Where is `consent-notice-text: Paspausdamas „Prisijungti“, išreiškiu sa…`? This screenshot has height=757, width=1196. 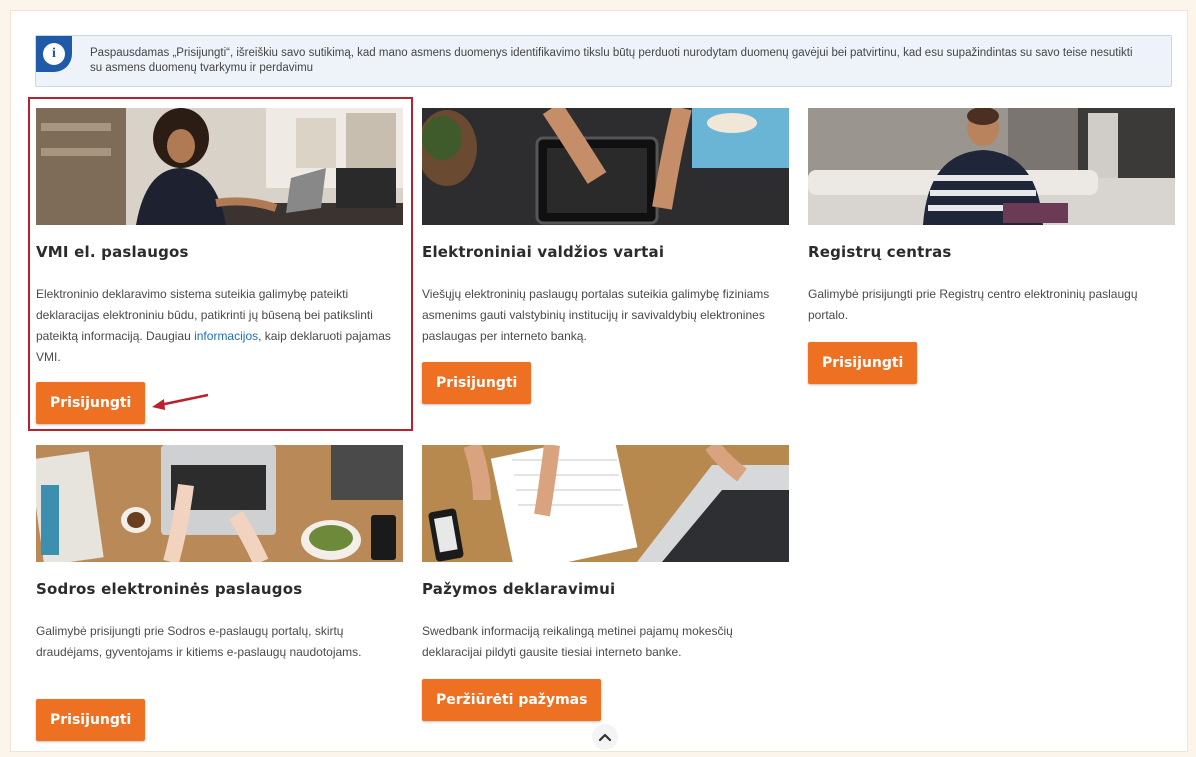
consent-notice-text: Paspausdamas „Prisijungti“, išreiškiu sa… is located at coordinates (611, 60).